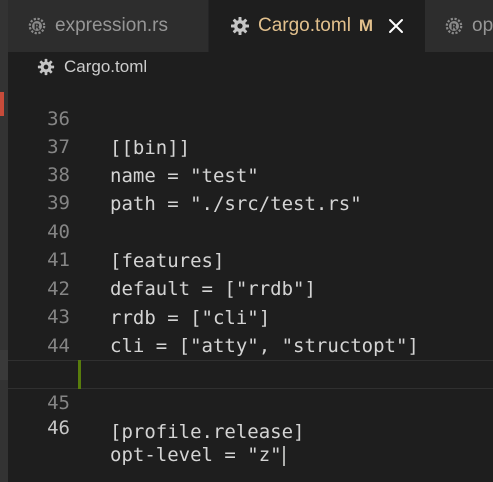  What do you see at coordinates (283, 455) in the screenshot?
I see `text-cursor` at bounding box center [283, 455].